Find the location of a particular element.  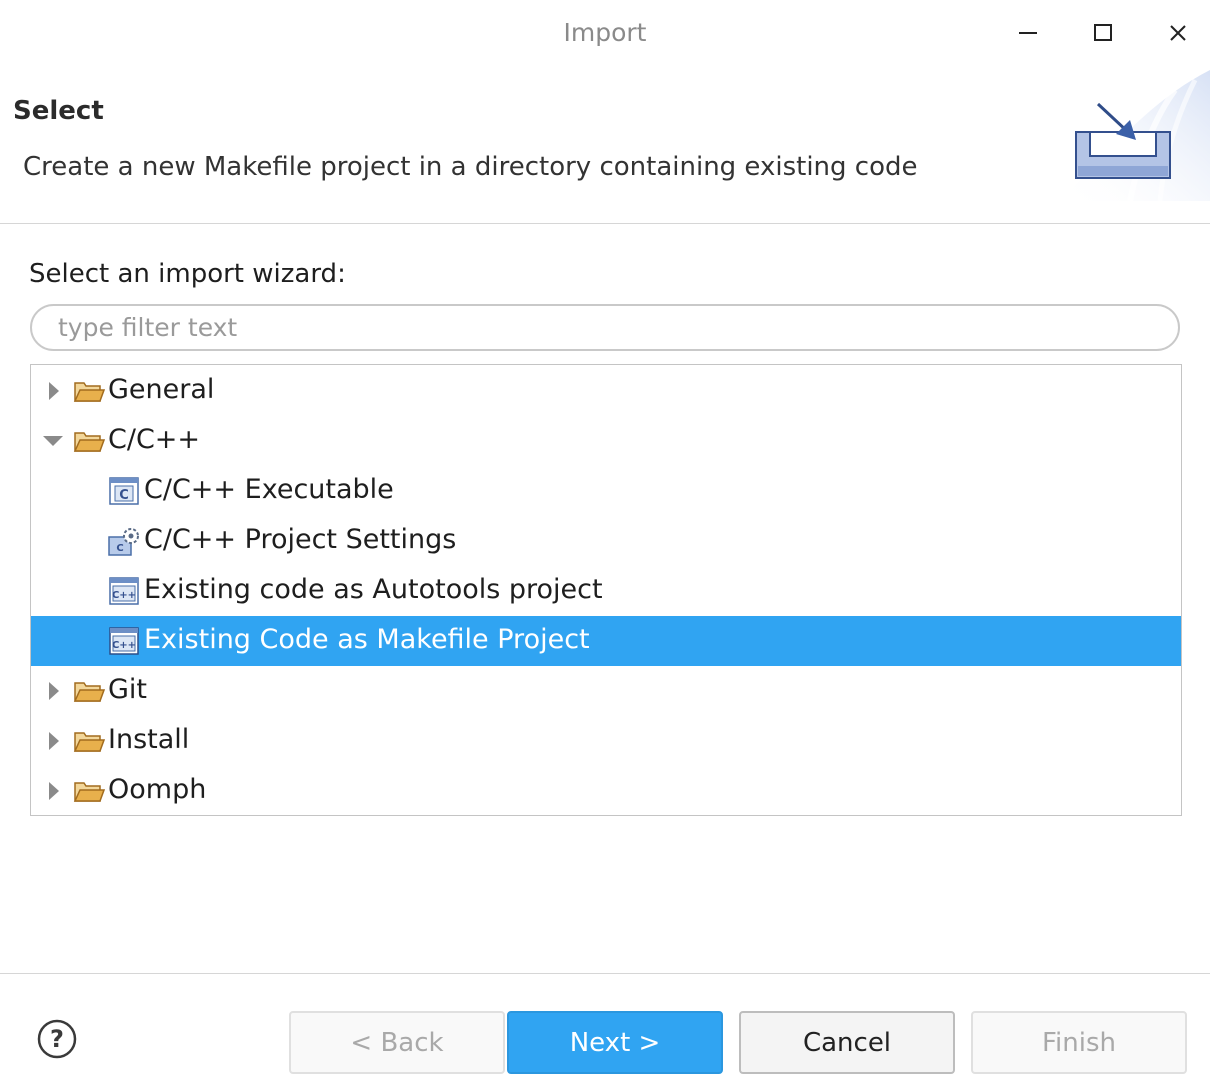

next-button: Next > is located at coordinates (615, 1042).